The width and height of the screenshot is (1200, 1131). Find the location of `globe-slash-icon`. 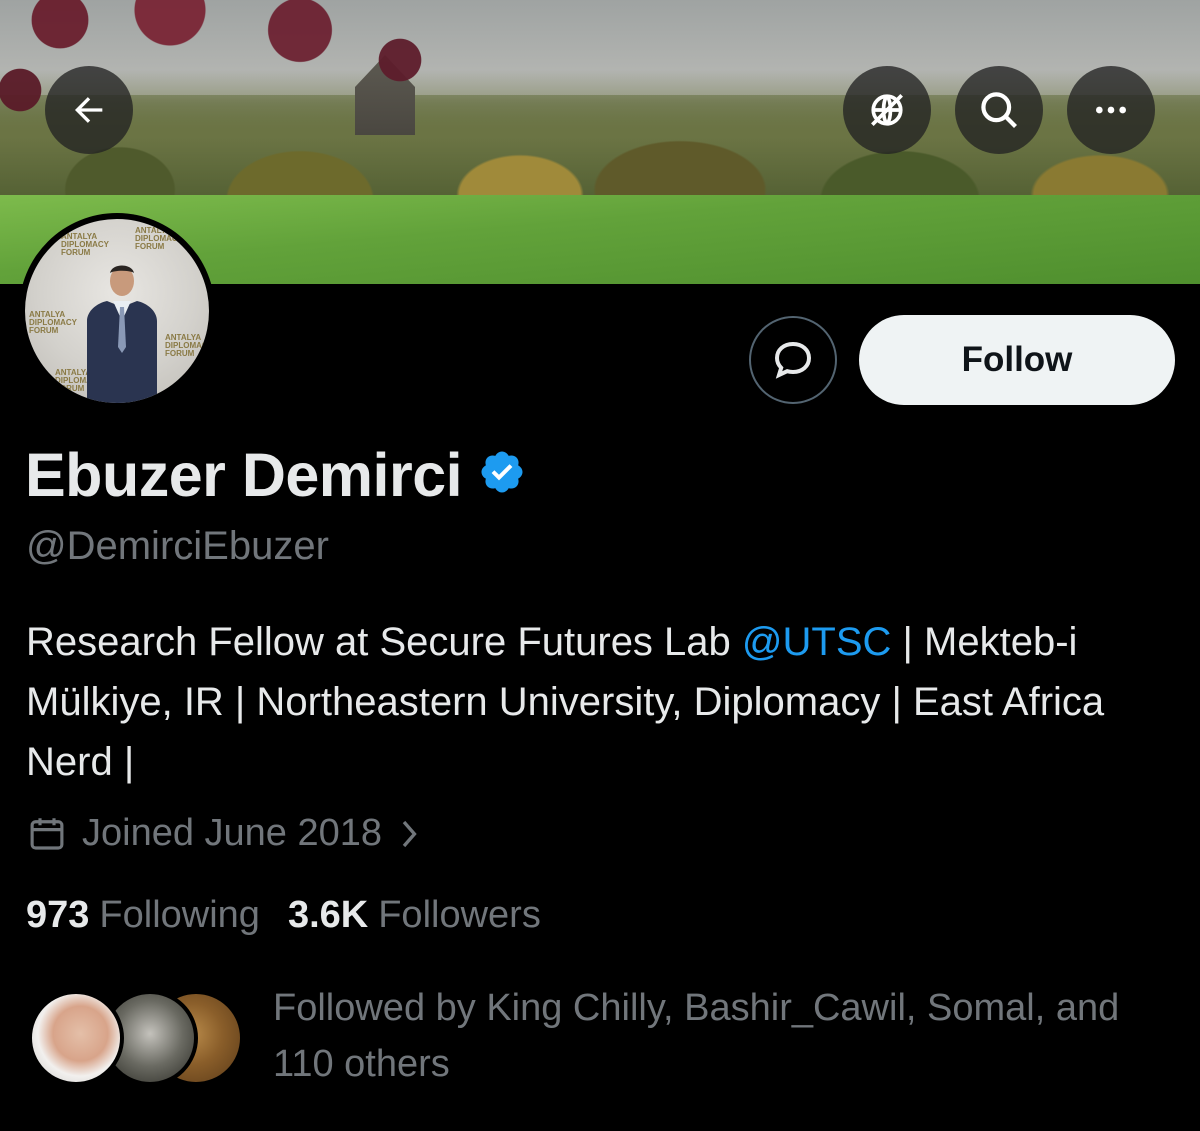

globe-slash-icon is located at coordinates (887, 110).